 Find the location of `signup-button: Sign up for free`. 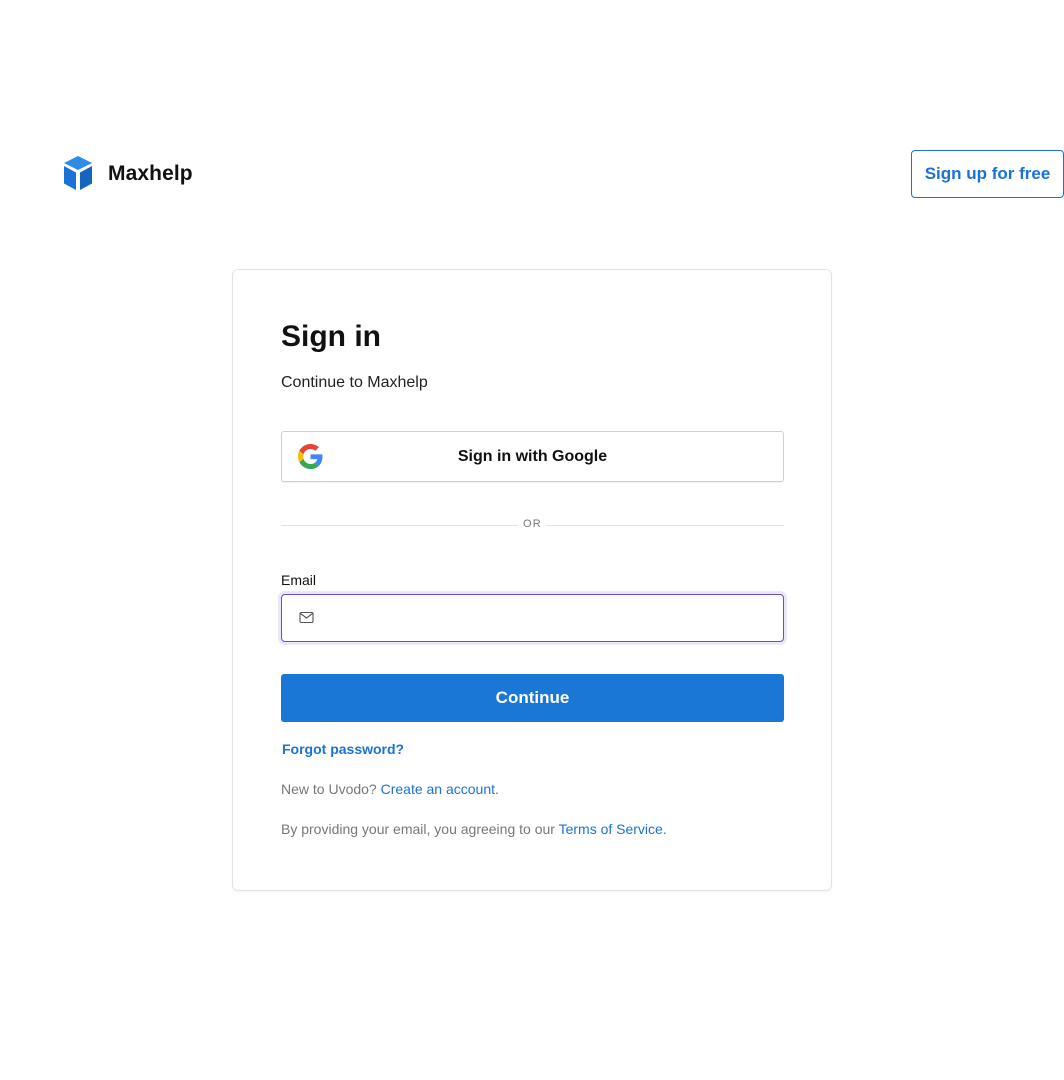

signup-button: Sign up for free is located at coordinates (987, 174).